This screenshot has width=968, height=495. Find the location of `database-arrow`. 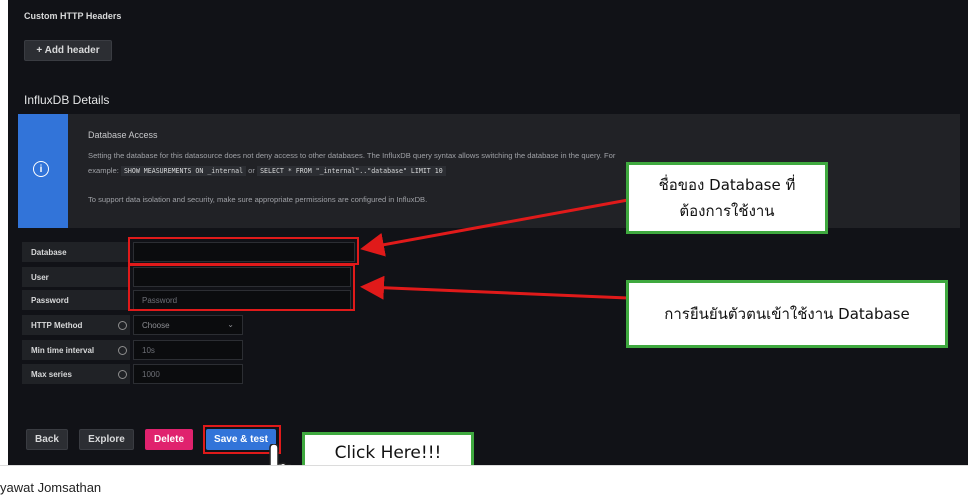

database-arrow is located at coordinates (494, 227).